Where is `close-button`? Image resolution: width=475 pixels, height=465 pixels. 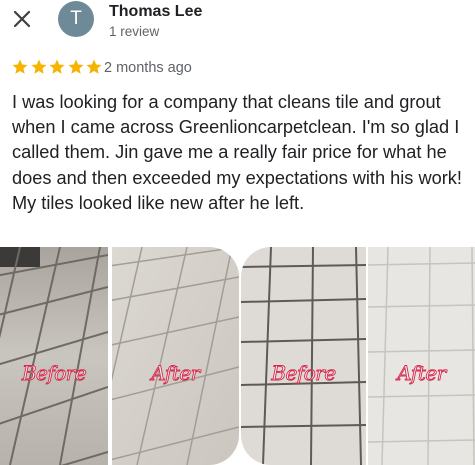
close-button is located at coordinates (22, 19).